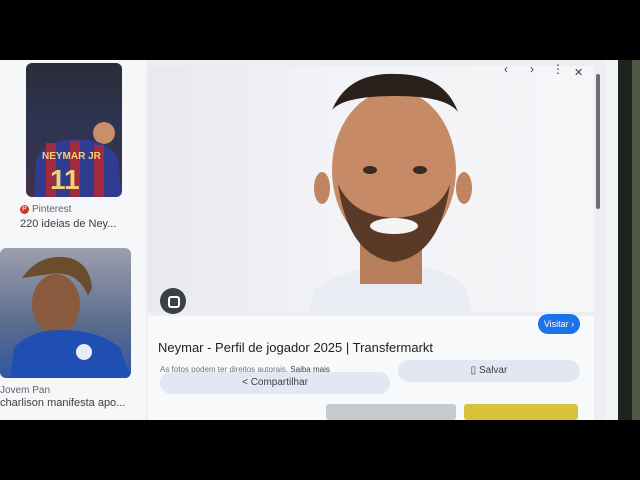  I want to click on scrollbar, so click(598, 141).